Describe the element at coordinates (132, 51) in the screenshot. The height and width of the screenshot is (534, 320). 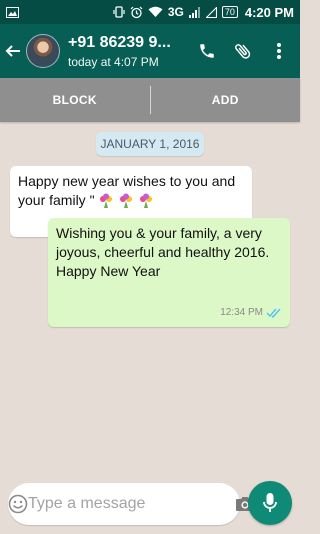
I see `contact-info: +91 86239 9... today at 4:07 PM` at that location.